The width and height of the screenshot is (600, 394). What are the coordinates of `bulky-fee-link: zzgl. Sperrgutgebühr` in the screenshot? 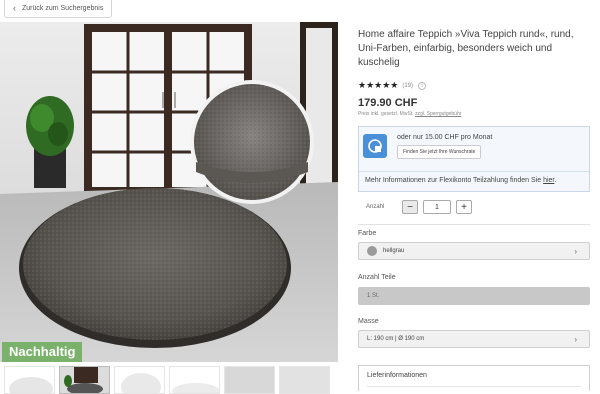 It's located at (438, 114).